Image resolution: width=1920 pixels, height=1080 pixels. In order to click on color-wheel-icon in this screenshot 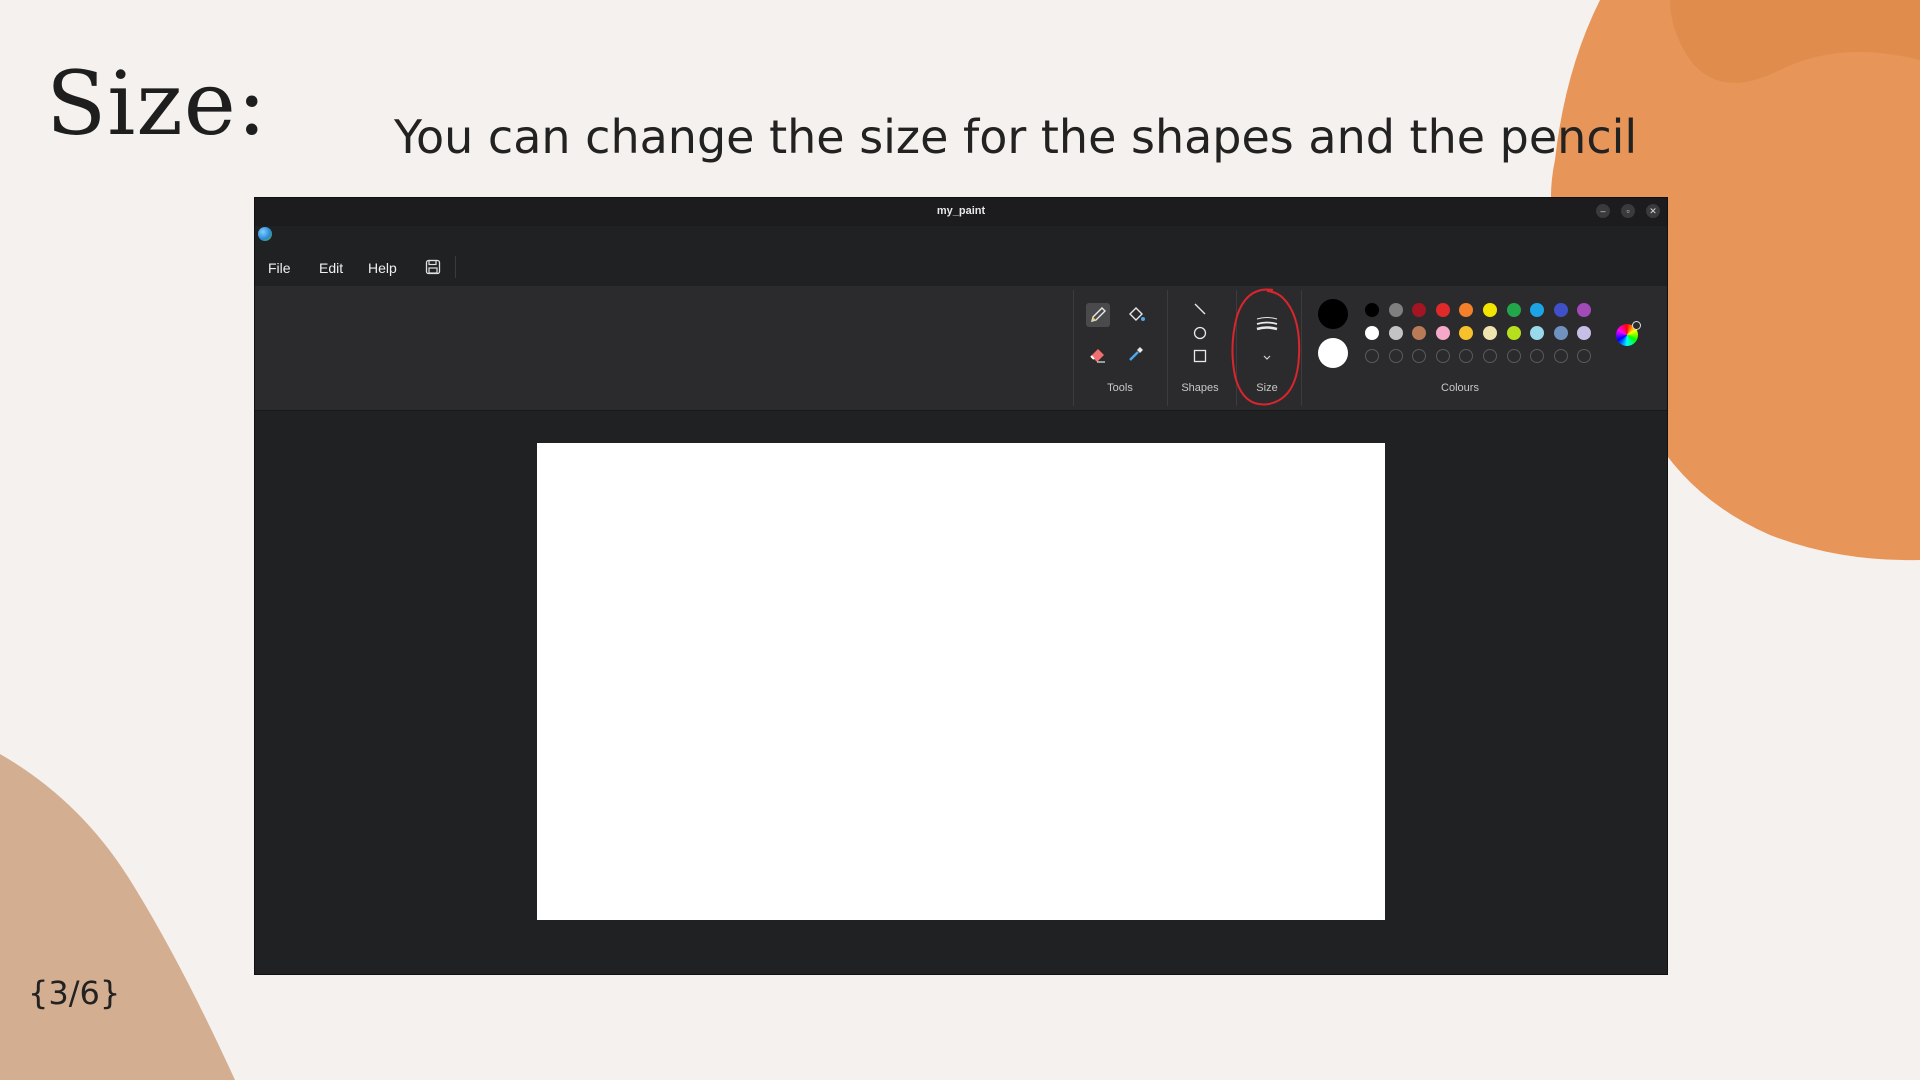, I will do `click(1628, 333)`.